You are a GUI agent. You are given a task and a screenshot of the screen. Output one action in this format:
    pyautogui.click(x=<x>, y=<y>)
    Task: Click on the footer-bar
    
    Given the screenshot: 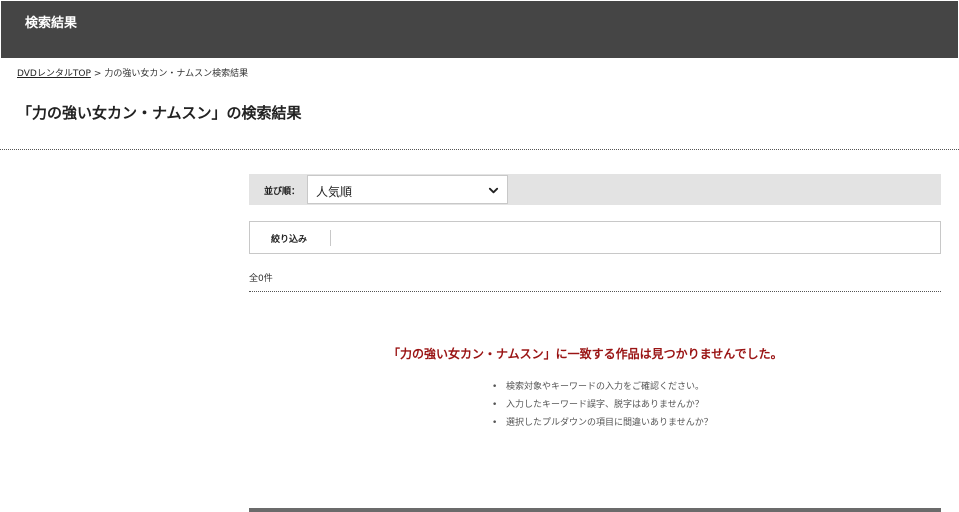 What is the action you would take?
    pyautogui.click(x=595, y=510)
    